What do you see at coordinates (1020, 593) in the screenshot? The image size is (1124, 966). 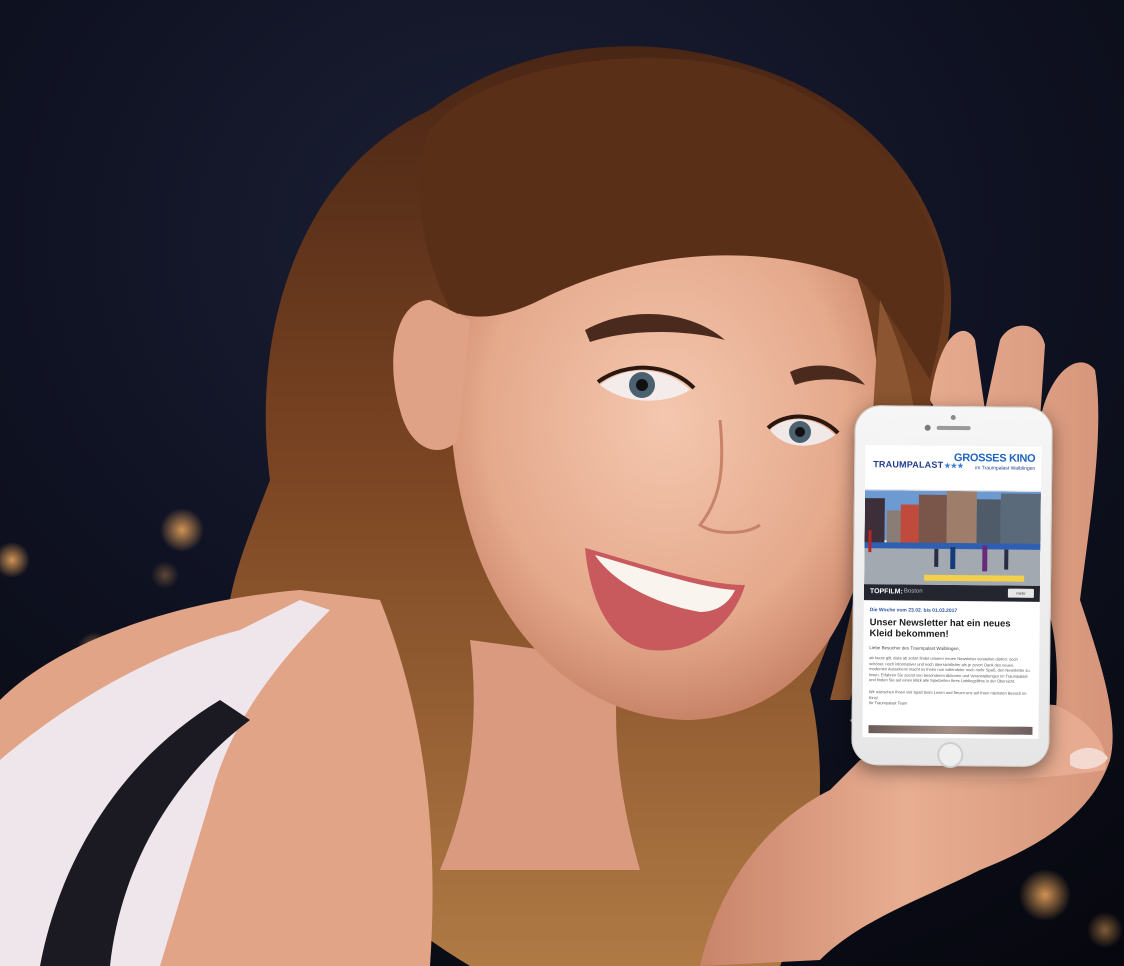 I see `topfilm-more-button: mehr` at bounding box center [1020, 593].